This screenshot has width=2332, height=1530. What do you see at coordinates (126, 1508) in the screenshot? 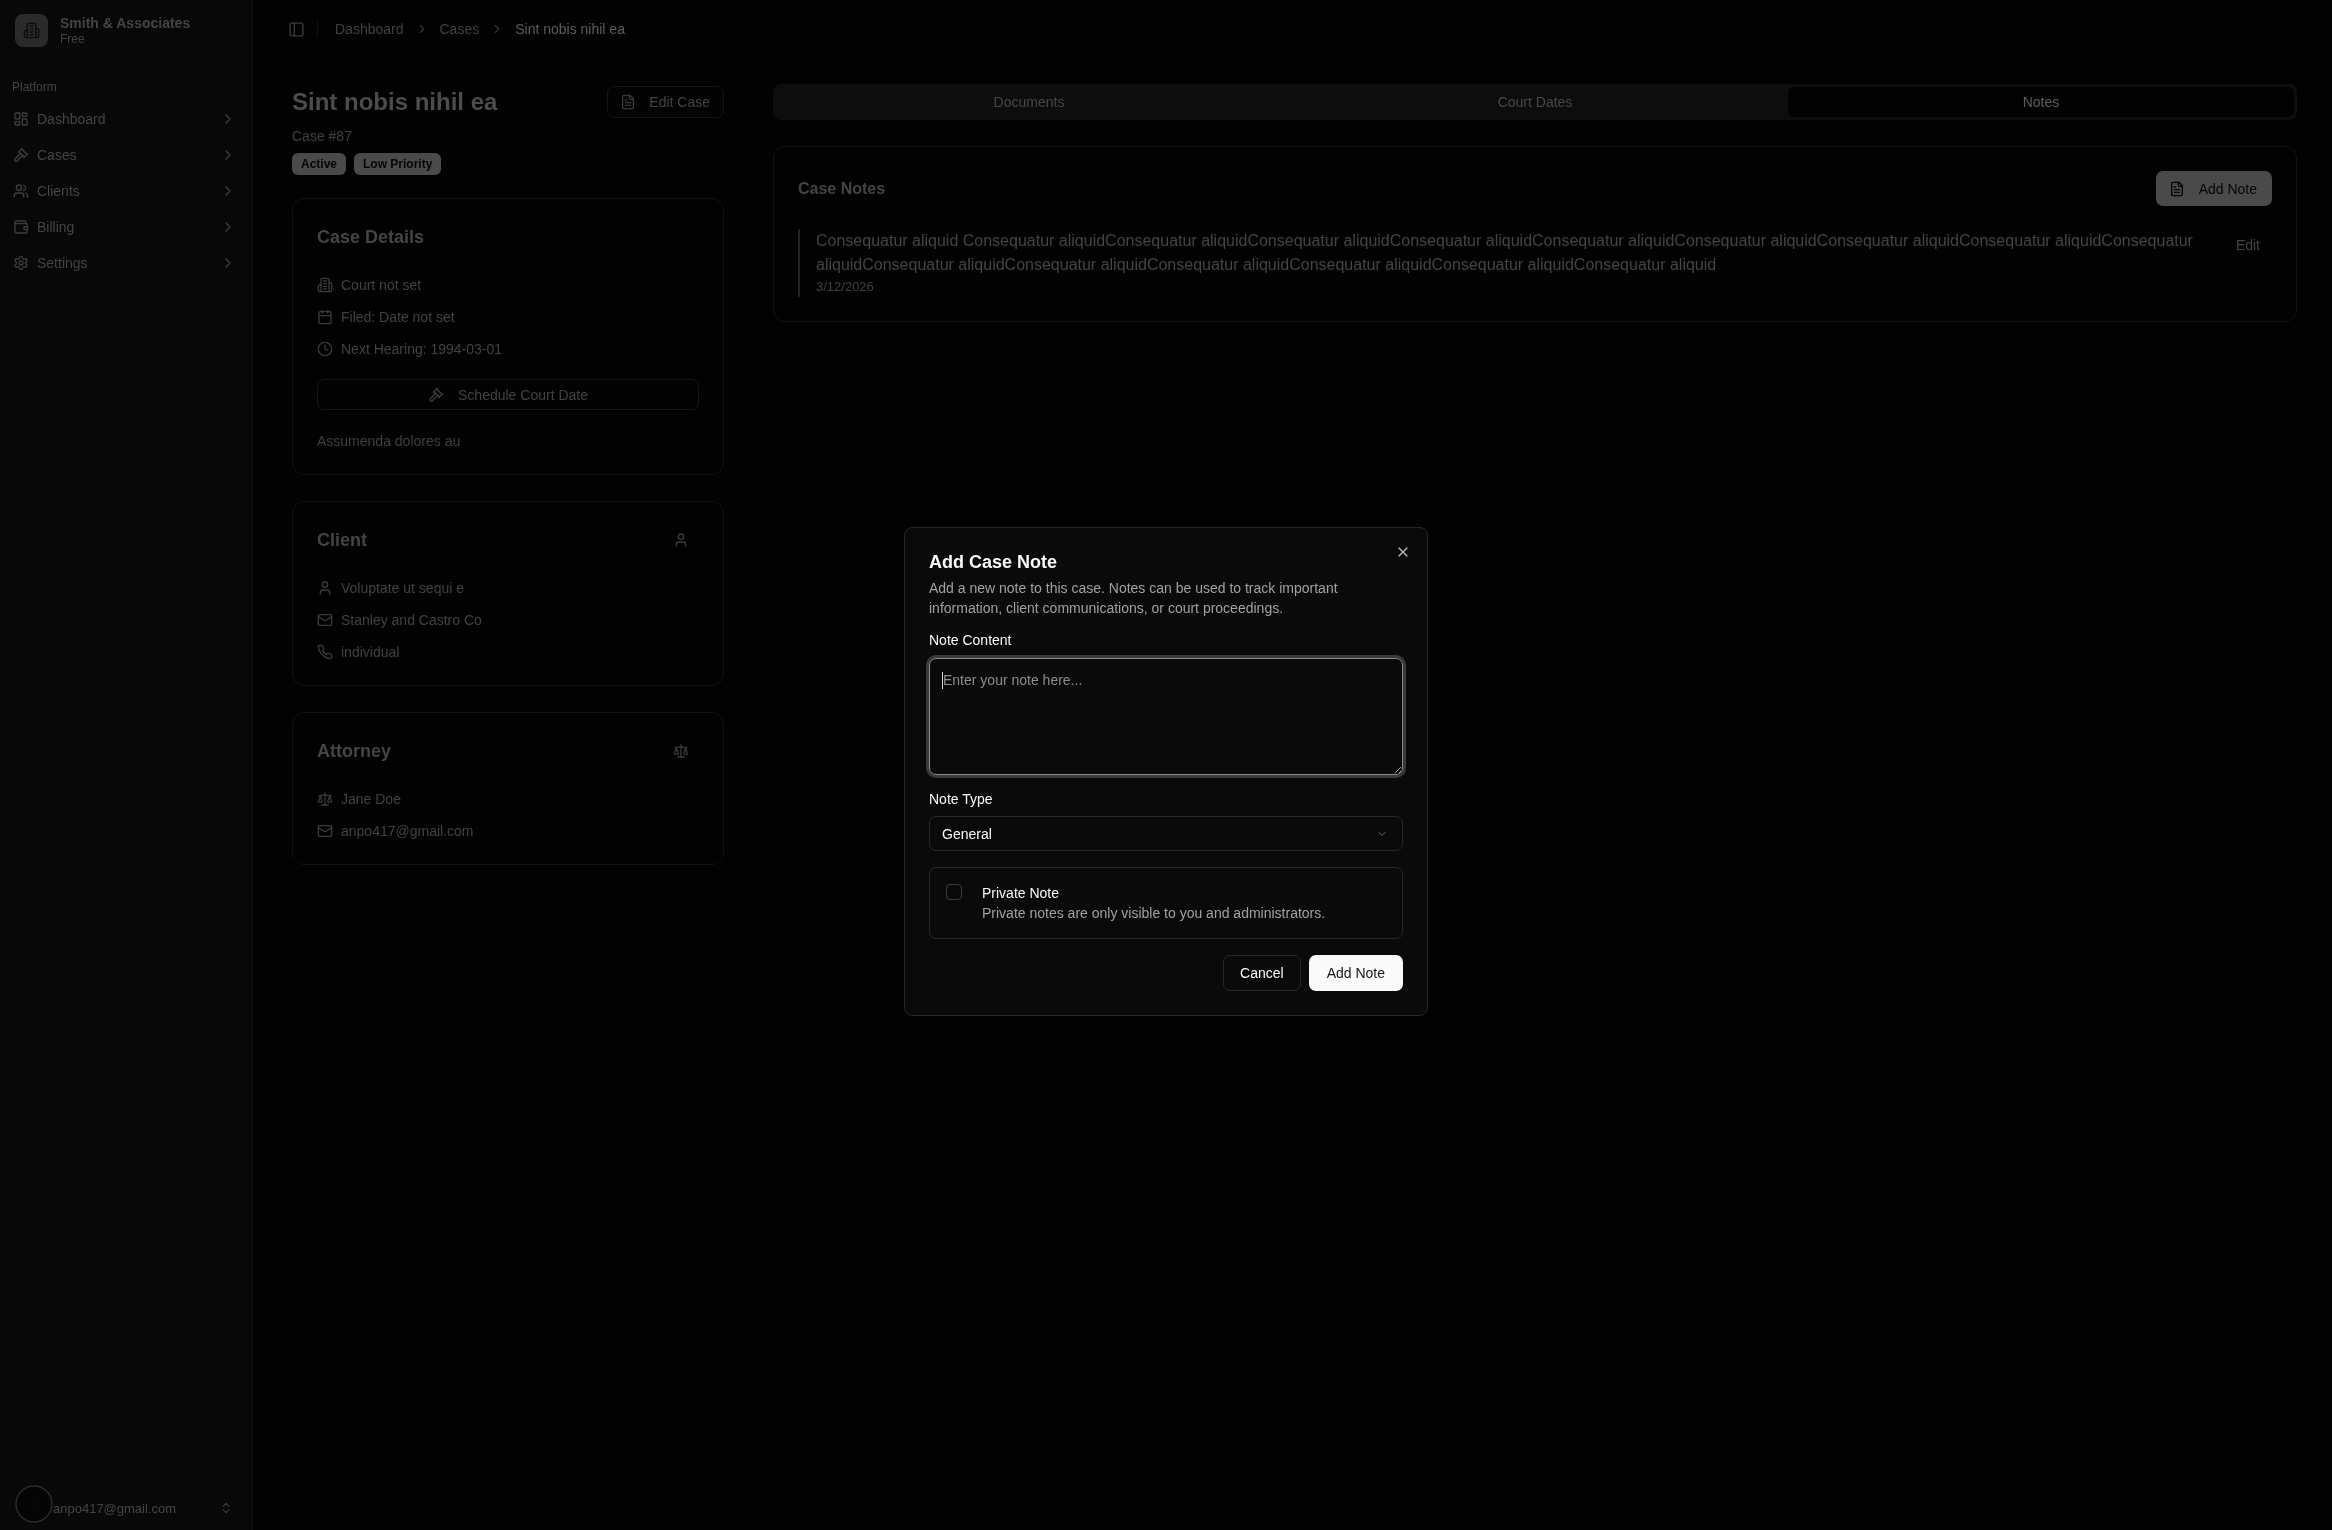
I see `user-menu-button: anpo417@gmail.com` at bounding box center [126, 1508].